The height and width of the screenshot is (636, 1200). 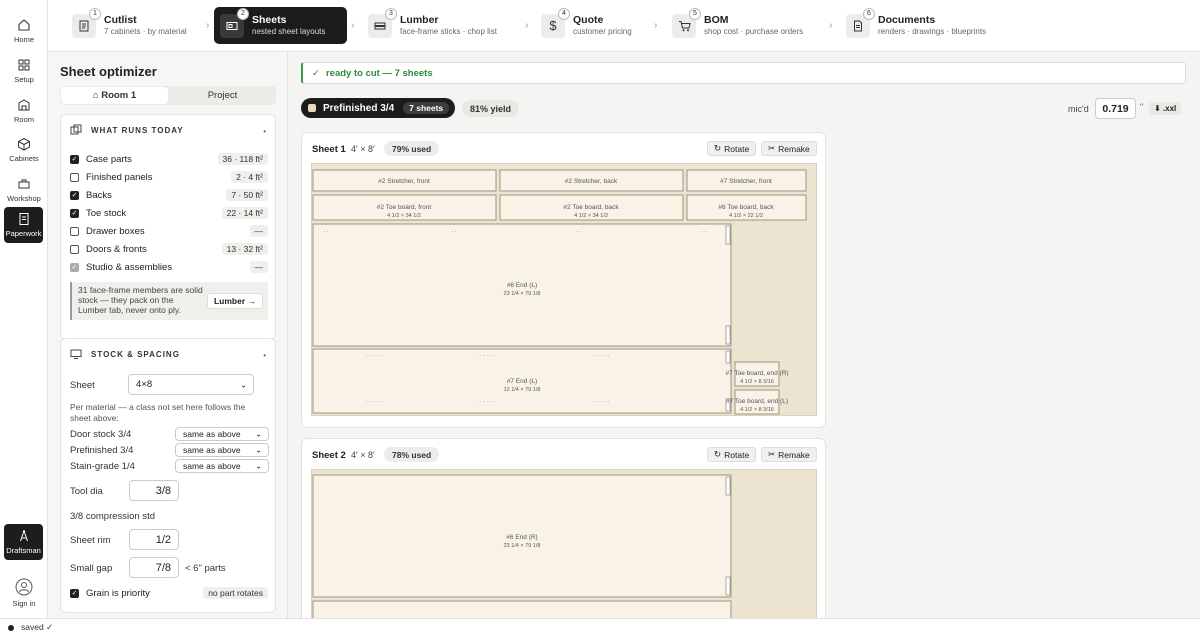 What do you see at coordinates (23, 119) in the screenshot?
I see `rail-label: Room` at bounding box center [23, 119].